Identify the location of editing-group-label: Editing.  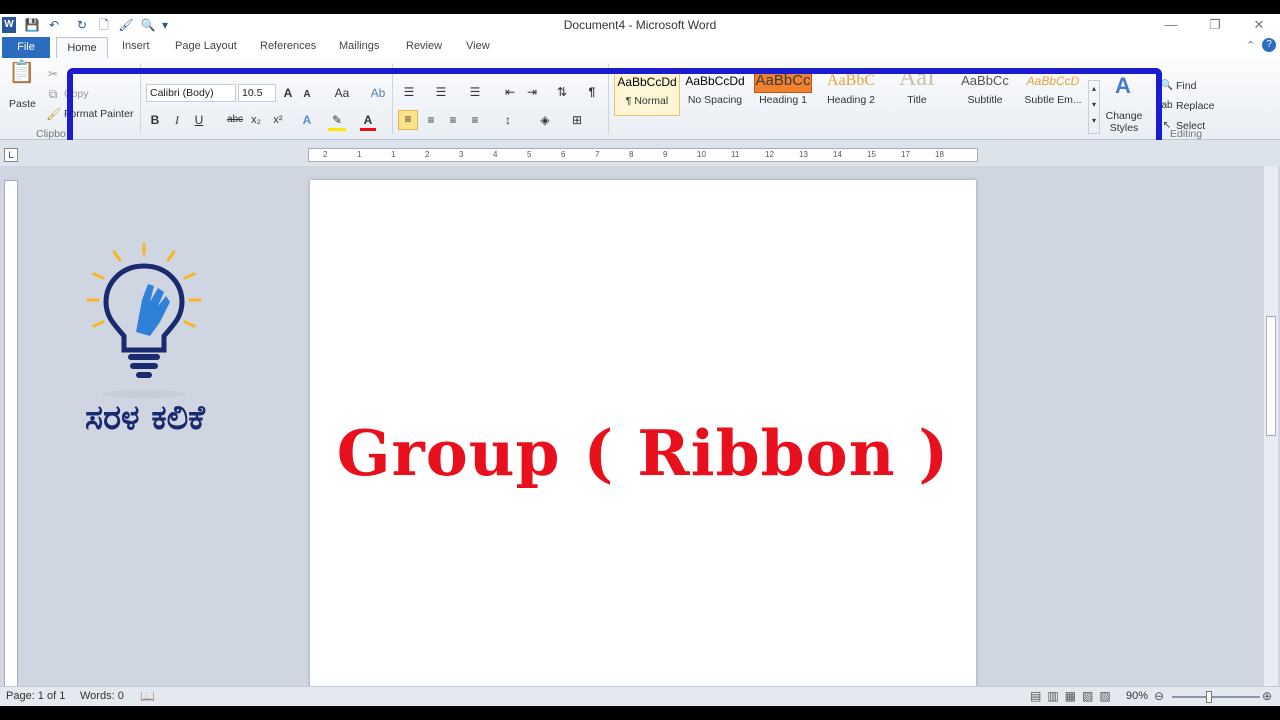
(1186, 134).